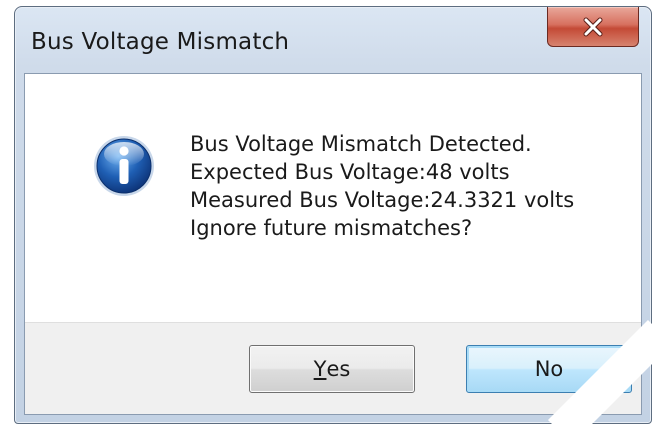 The width and height of the screenshot is (660, 432). What do you see at coordinates (331, 228) in the screenshot?
I see `message-line: Ignore future mismatches?` at bounding box center [331, 228].